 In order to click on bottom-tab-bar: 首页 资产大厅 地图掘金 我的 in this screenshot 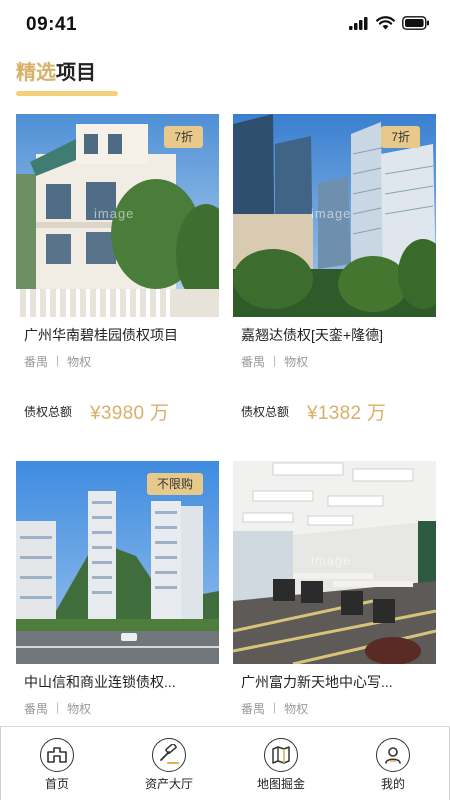, I will do `click(225, 763)`.